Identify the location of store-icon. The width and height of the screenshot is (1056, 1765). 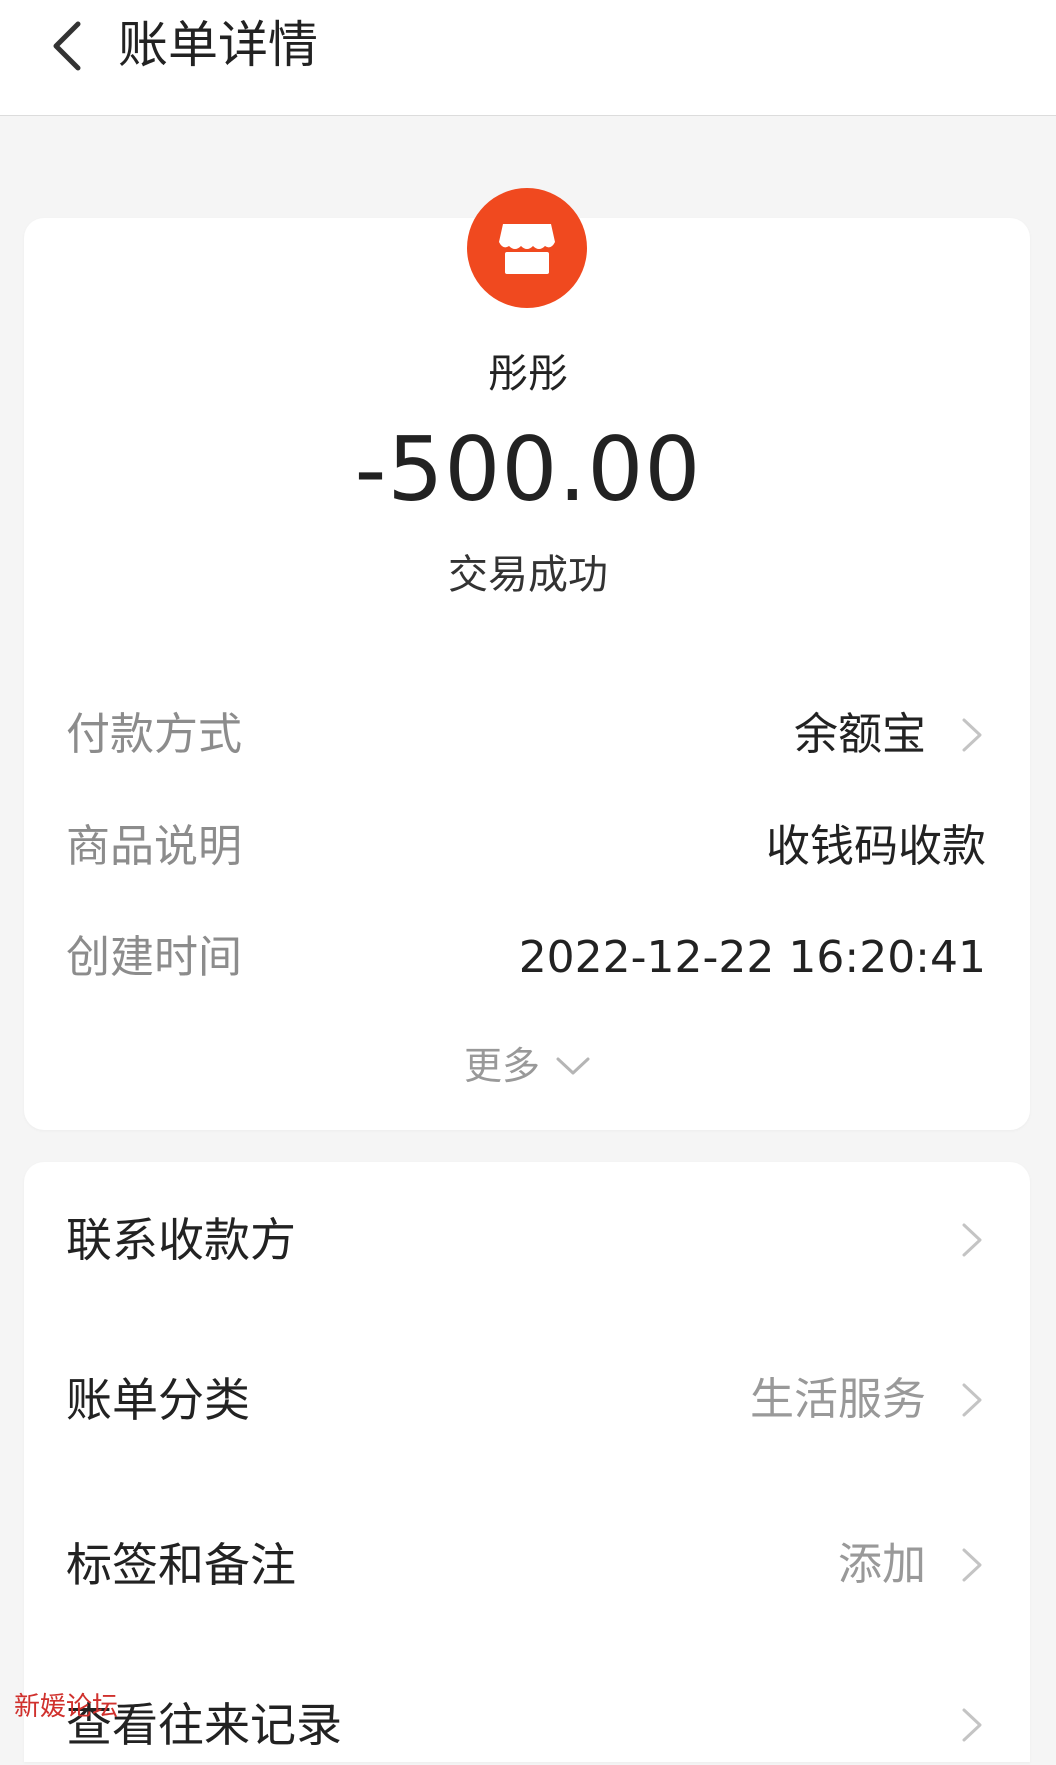
(527, 249).